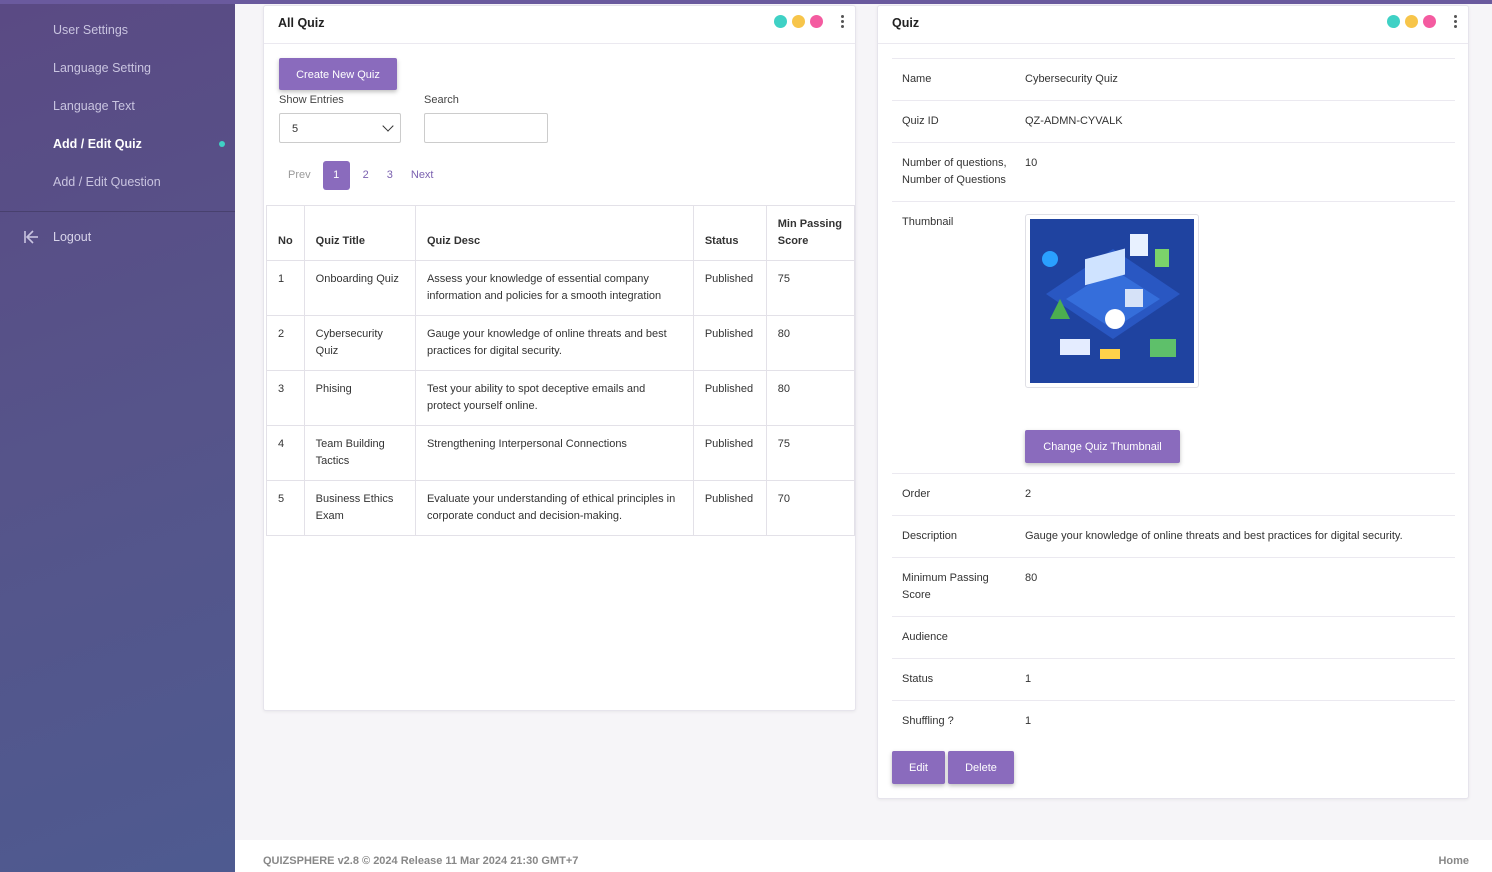  What do you see at coordinates (1031, 578) in the screenshot?
I see `detail-value: 80` at bounding box center [1031, 578].